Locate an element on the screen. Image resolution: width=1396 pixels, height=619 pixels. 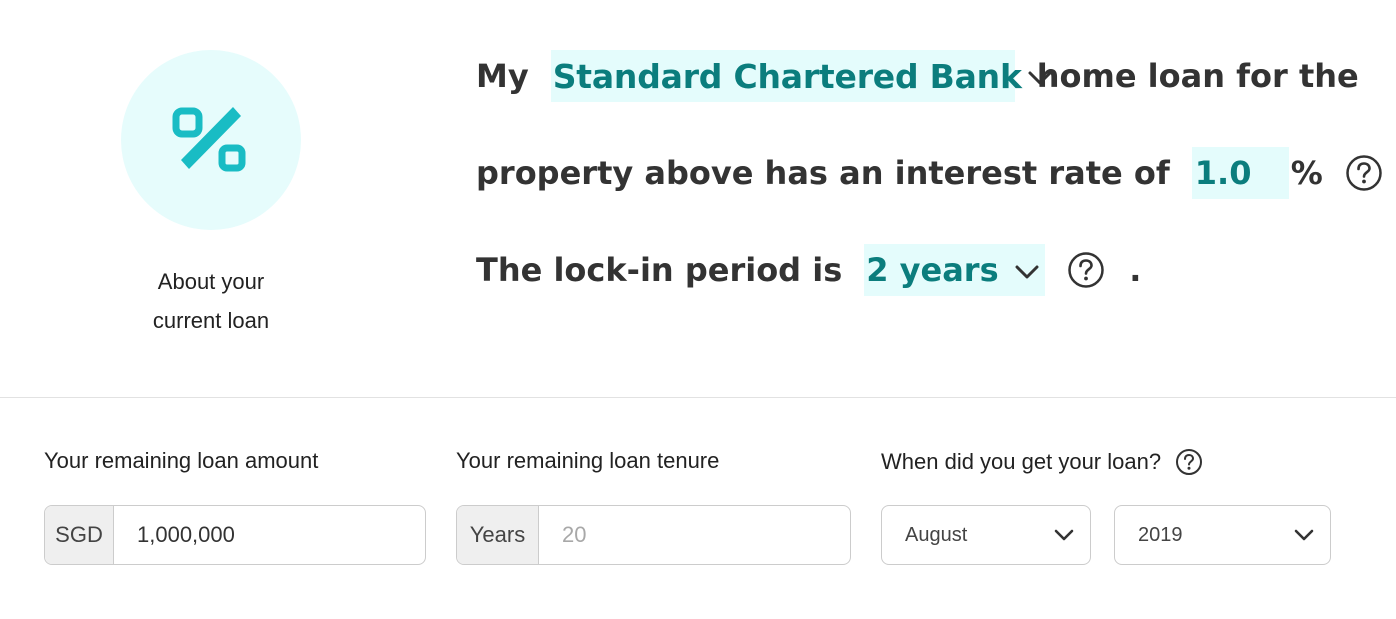
bank-select: Standard Chartered Bank is located at coordinates (801, 76).